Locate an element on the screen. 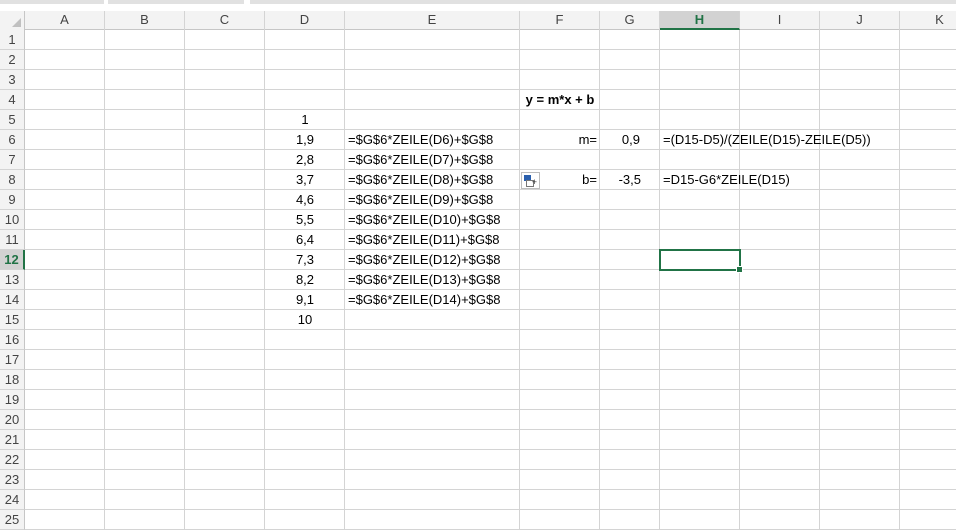  row-header-11: 11 is located at coordinates (12, 240).